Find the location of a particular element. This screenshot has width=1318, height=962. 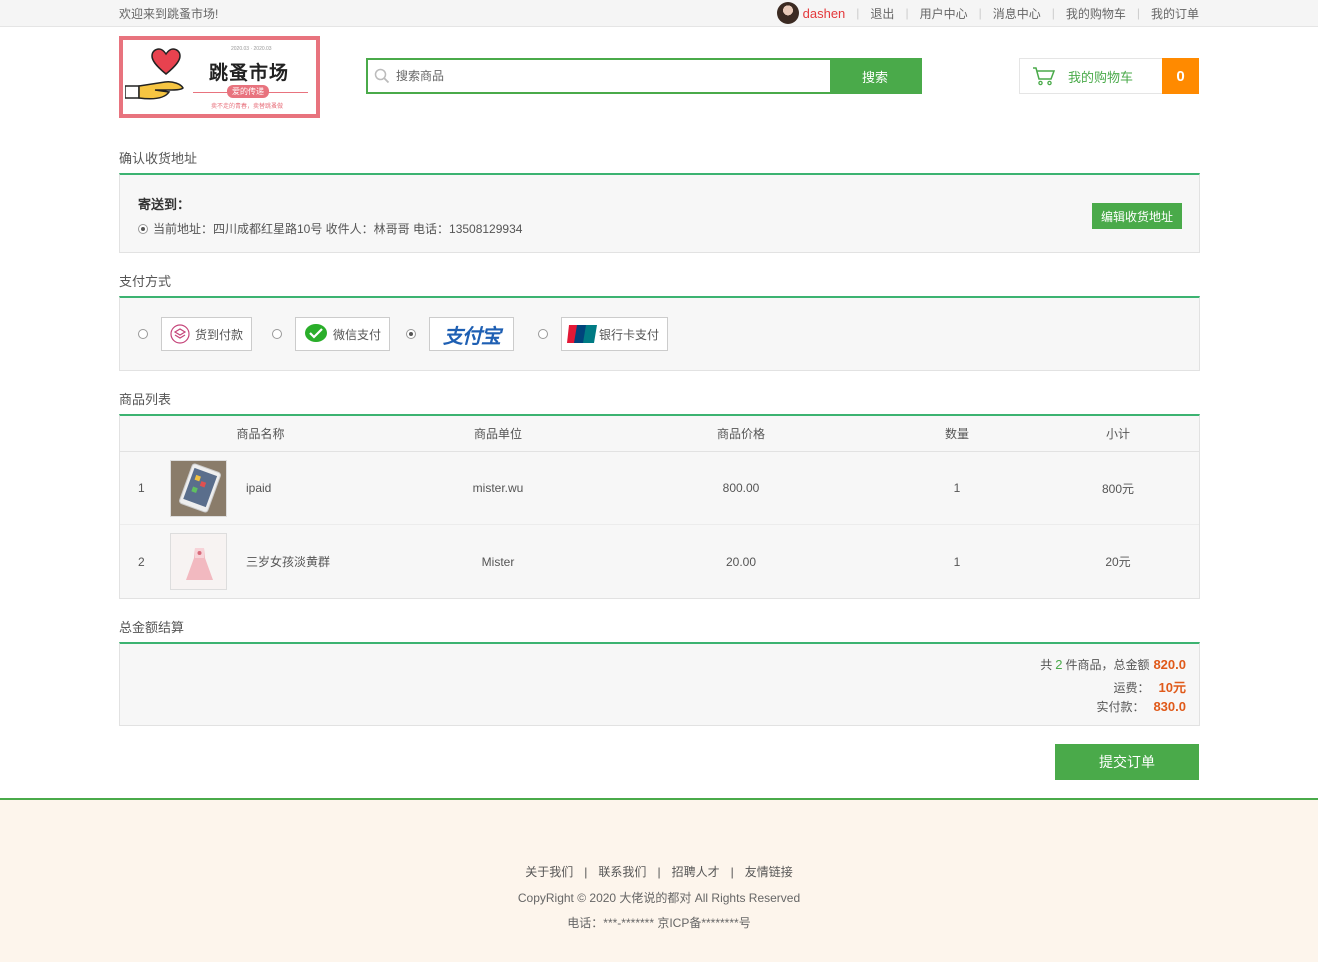

payment-panel: 货到付款 微信支付 支付宝 银行卡支付 is located at coordinates (659, 333).